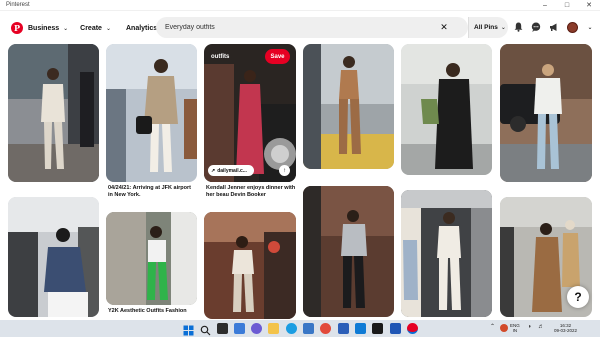 The image size is (600, 337). Describe the element at coordinates (220, 57) in the screenshot. I see `pin-overlay-label: outfits` at that location.